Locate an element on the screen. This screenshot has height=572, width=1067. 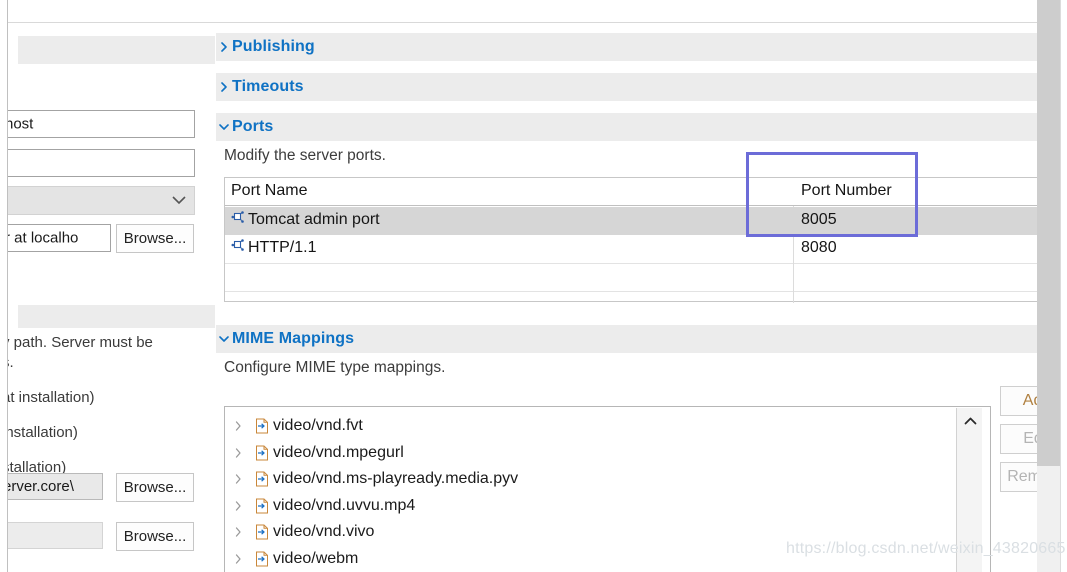
section-label-publishing: Publishing is located at coordinates (273, 46).